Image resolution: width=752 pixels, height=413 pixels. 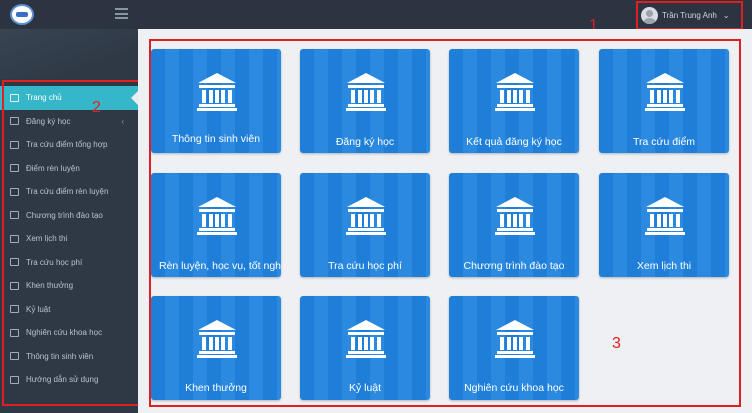 I want to click on annotation-2: 2, so click(x=96, y=107).